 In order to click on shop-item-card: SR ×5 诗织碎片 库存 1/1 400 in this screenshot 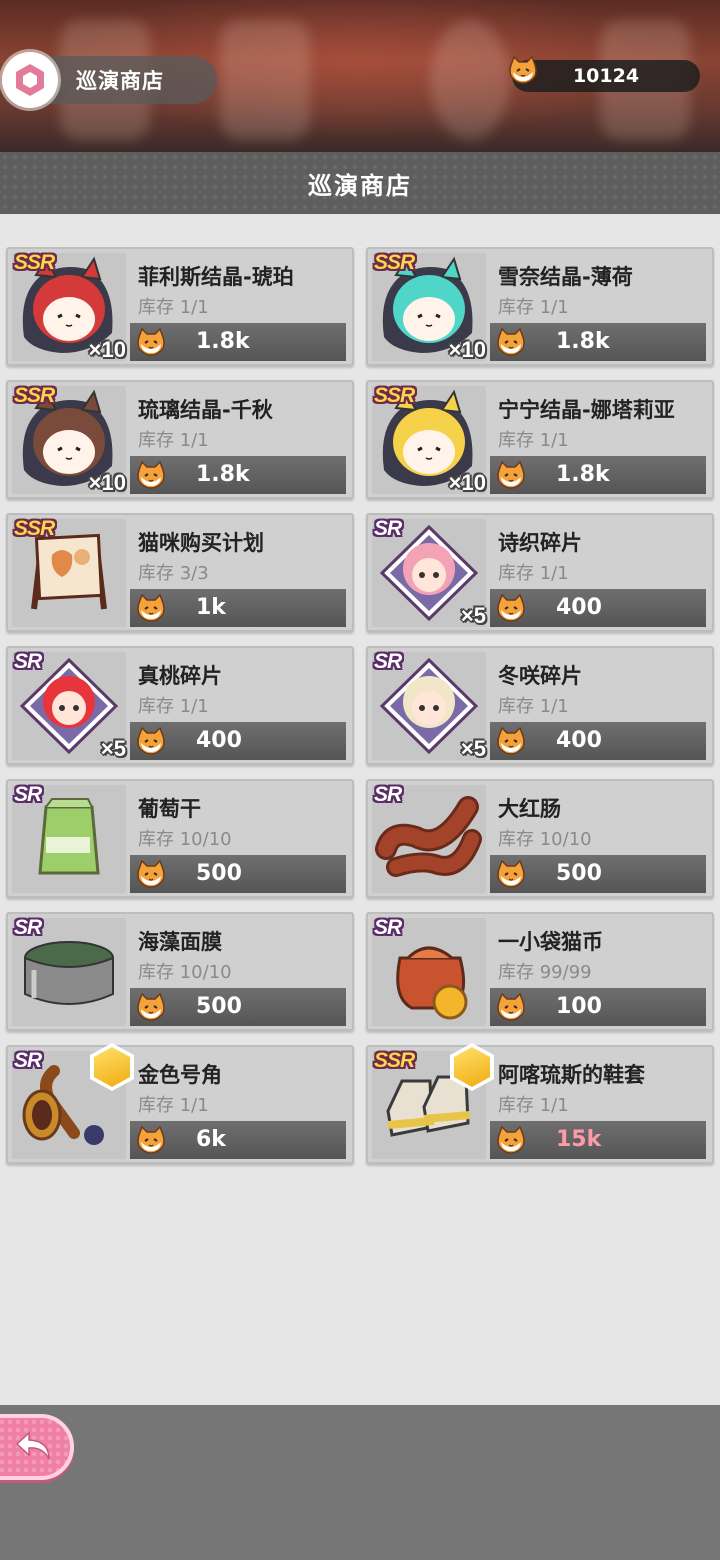, I will do `click(540, 572)`.